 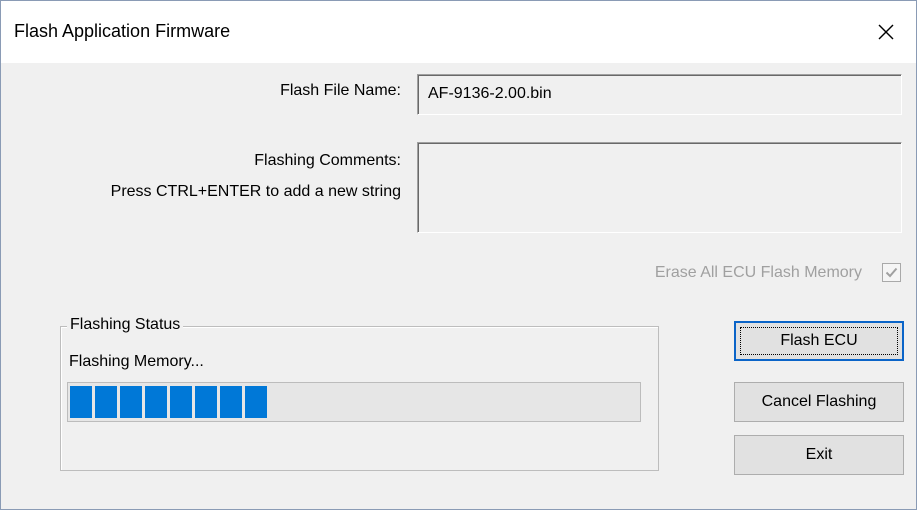 I want to click on exit-label: Exit, so click(x=819, y=454).